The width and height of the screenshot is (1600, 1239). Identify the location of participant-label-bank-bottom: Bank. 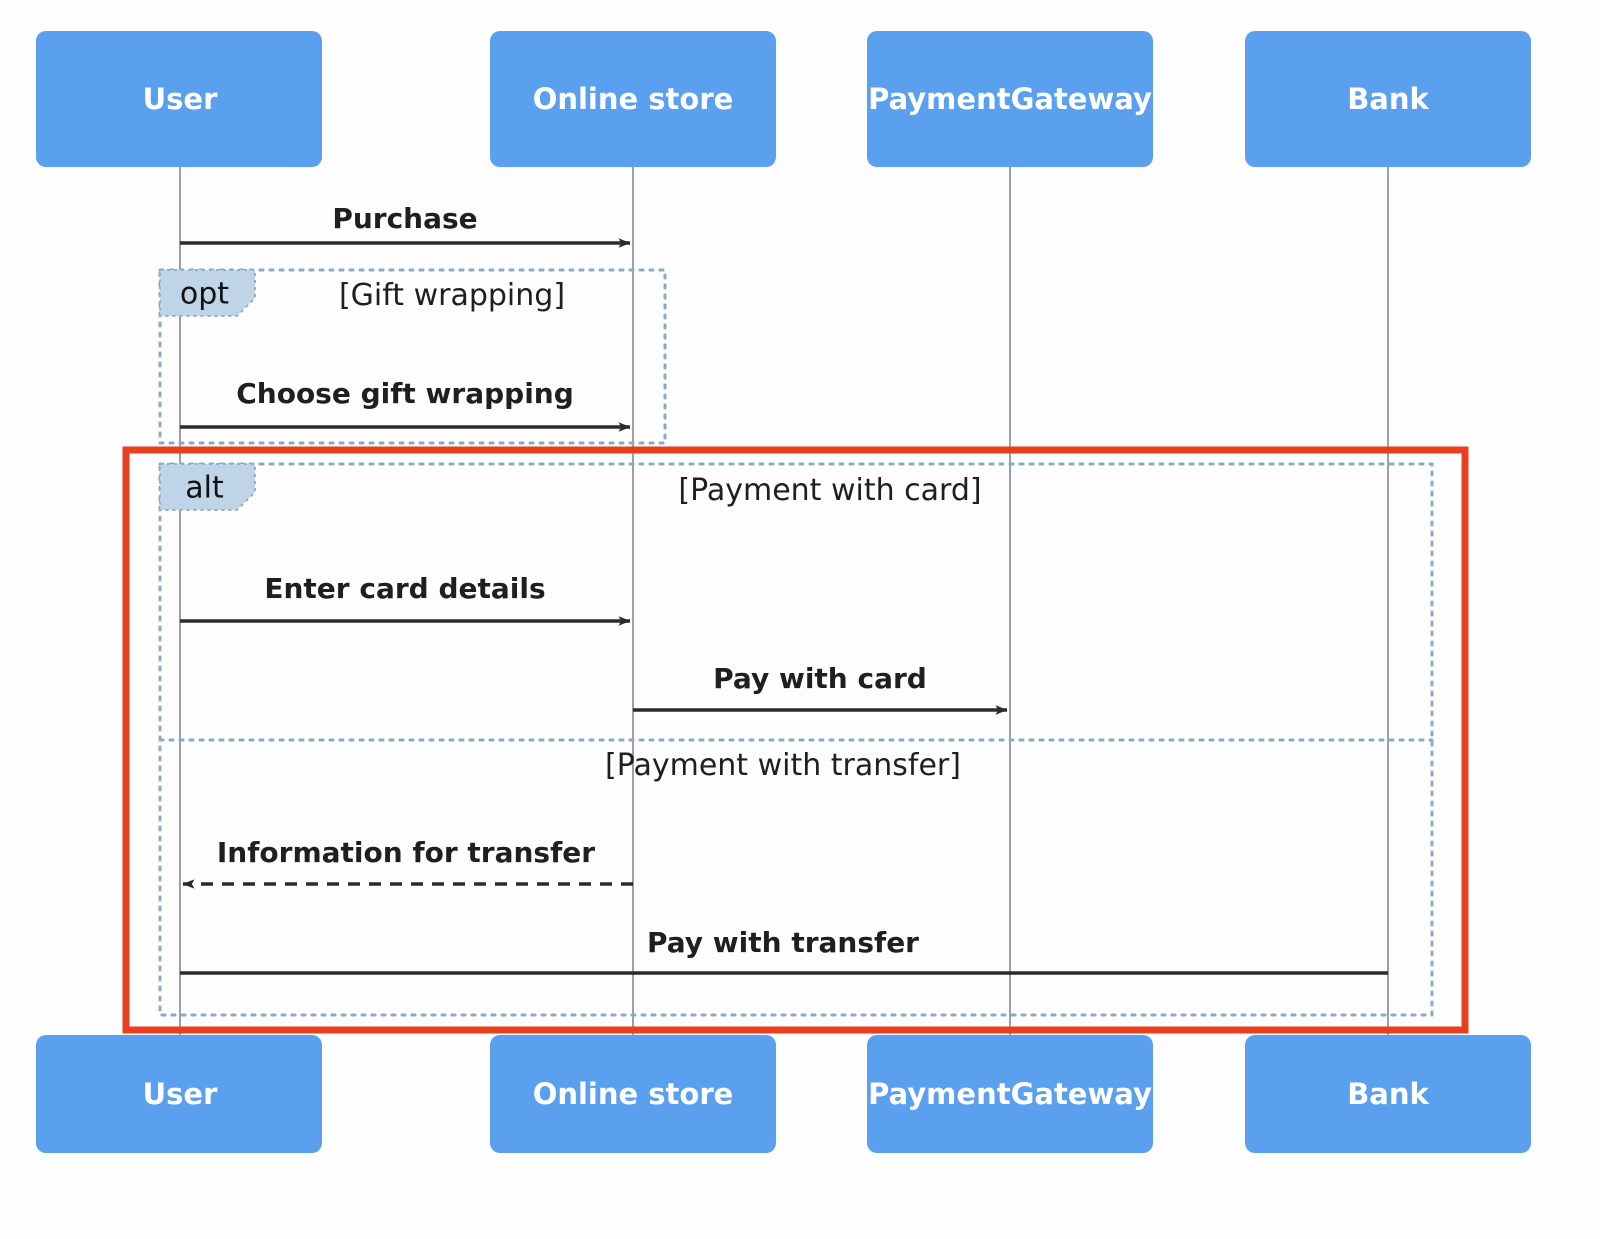
(1388, 1094).